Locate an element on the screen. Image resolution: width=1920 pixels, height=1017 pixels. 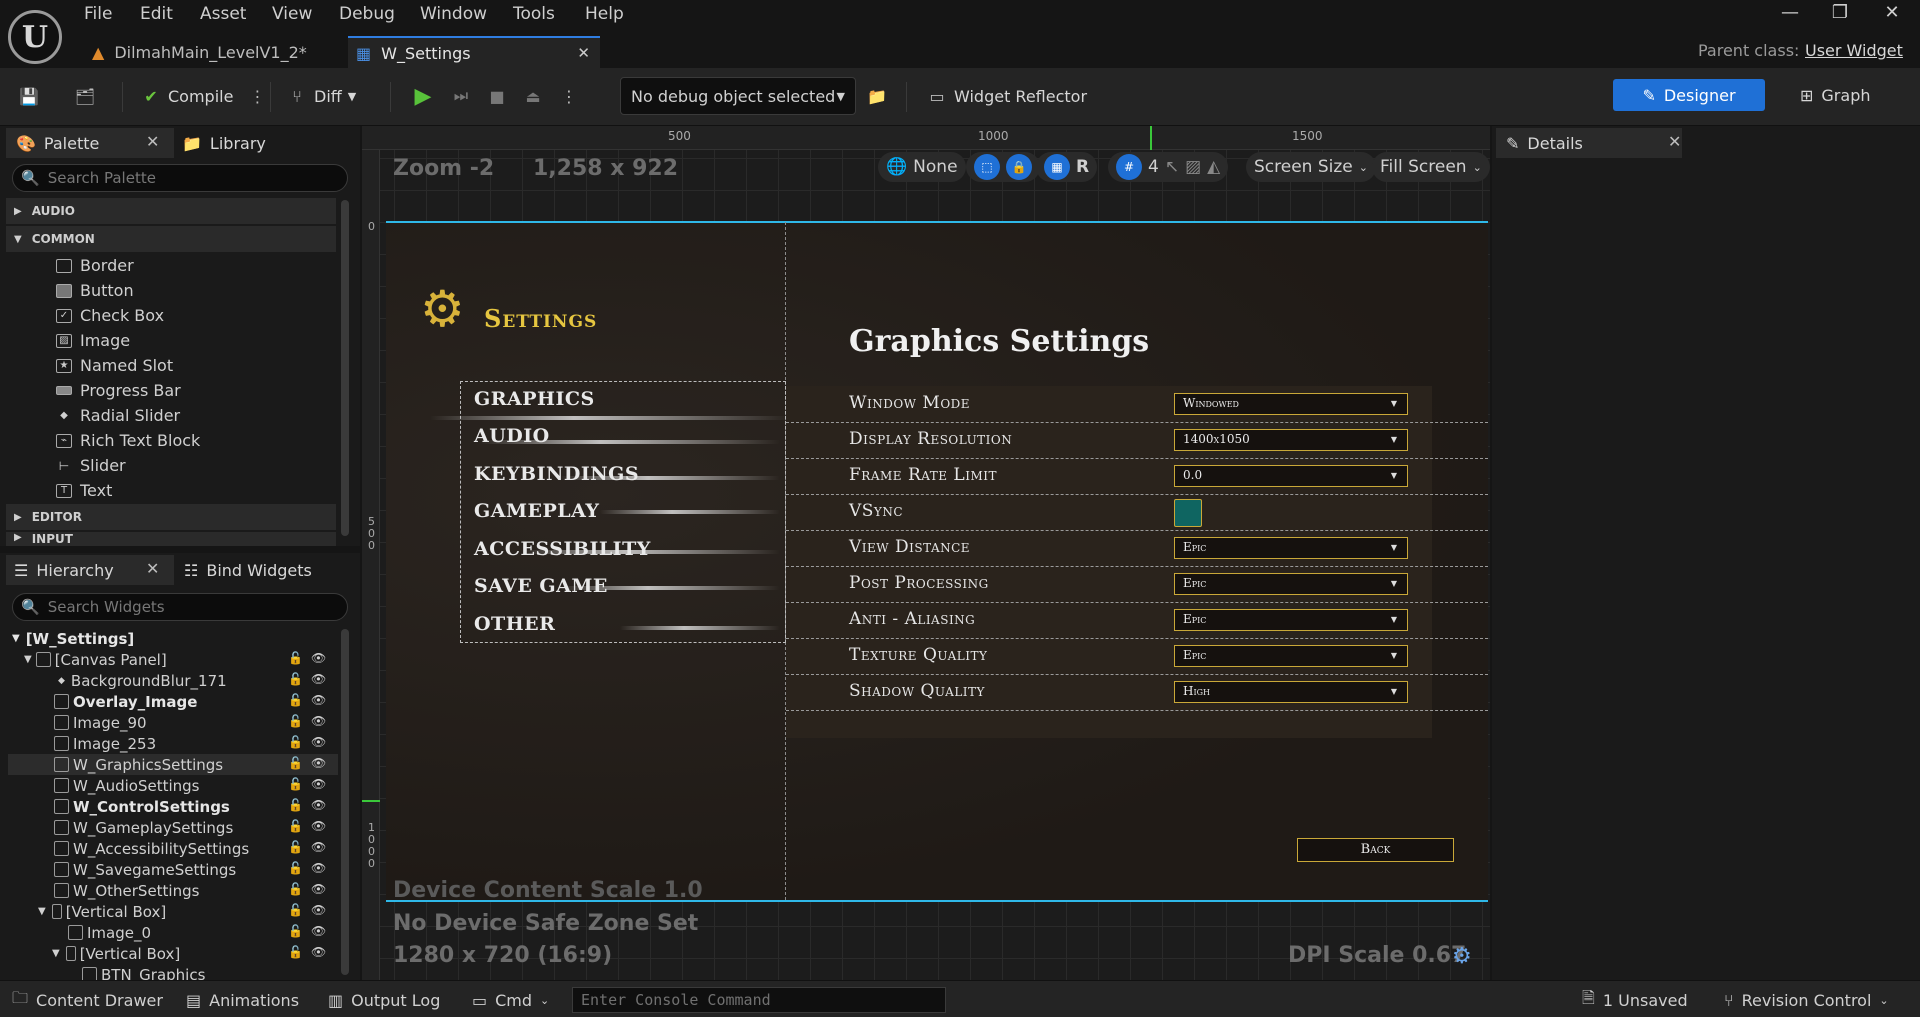
view-distance-dropdown: Epic ▼ is located at coordinates (1291, 548).